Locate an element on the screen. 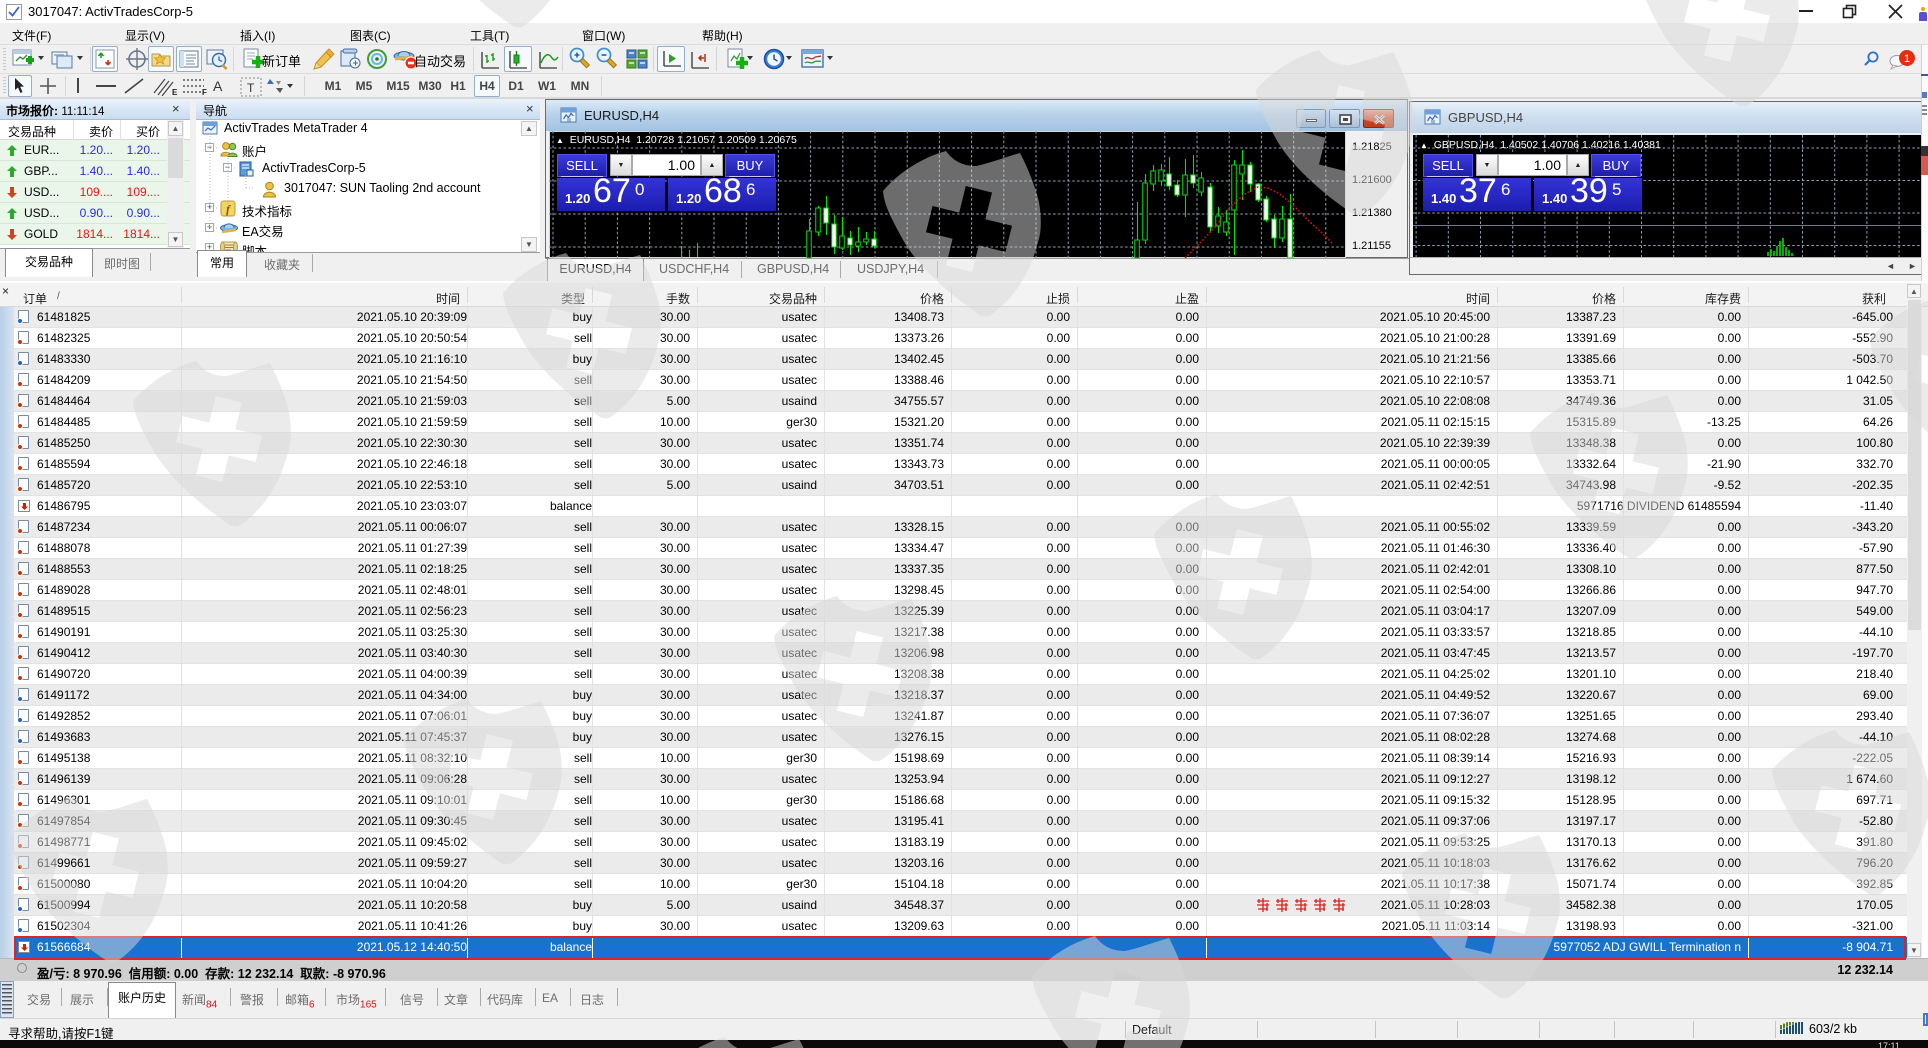 This screenshot has height=1048, width=1928. svg-text: T is located at coordinates (251, 88).